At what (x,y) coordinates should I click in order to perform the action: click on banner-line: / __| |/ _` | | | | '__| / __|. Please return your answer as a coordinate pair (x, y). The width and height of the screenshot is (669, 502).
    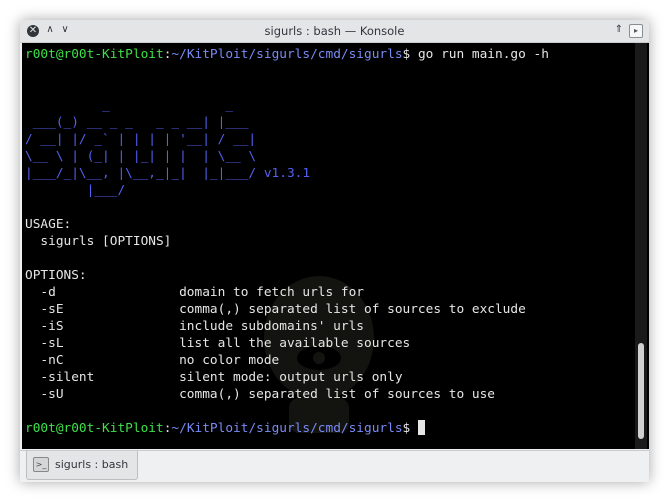
    Looking at the image, I should click on (141, 139).